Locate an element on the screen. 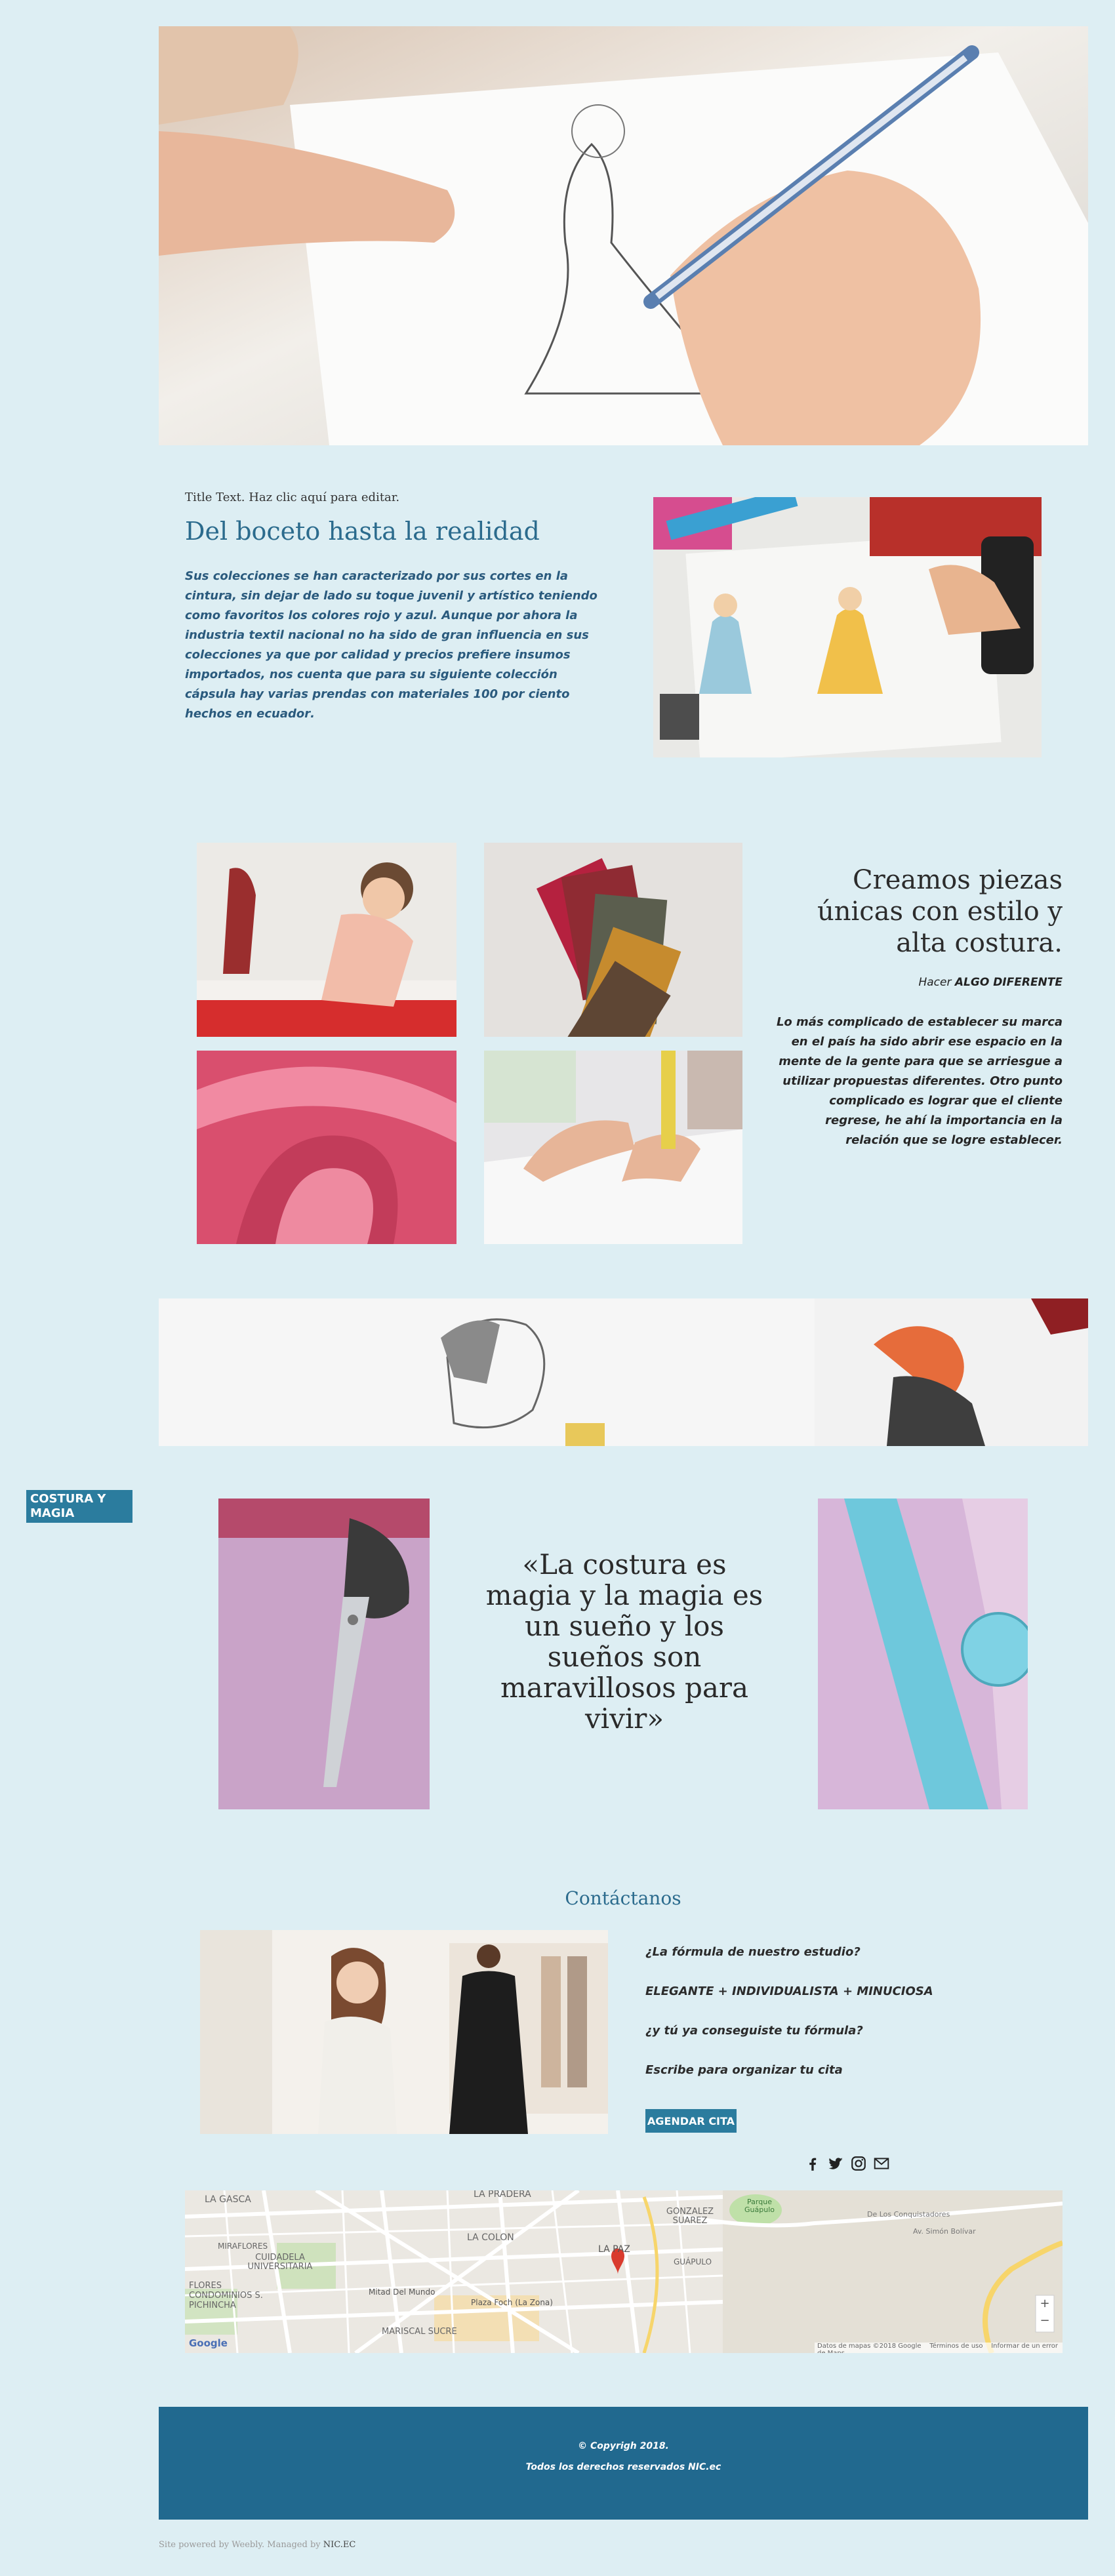  map-label: MIRAFLORES is located at coordinates (243, 2246).